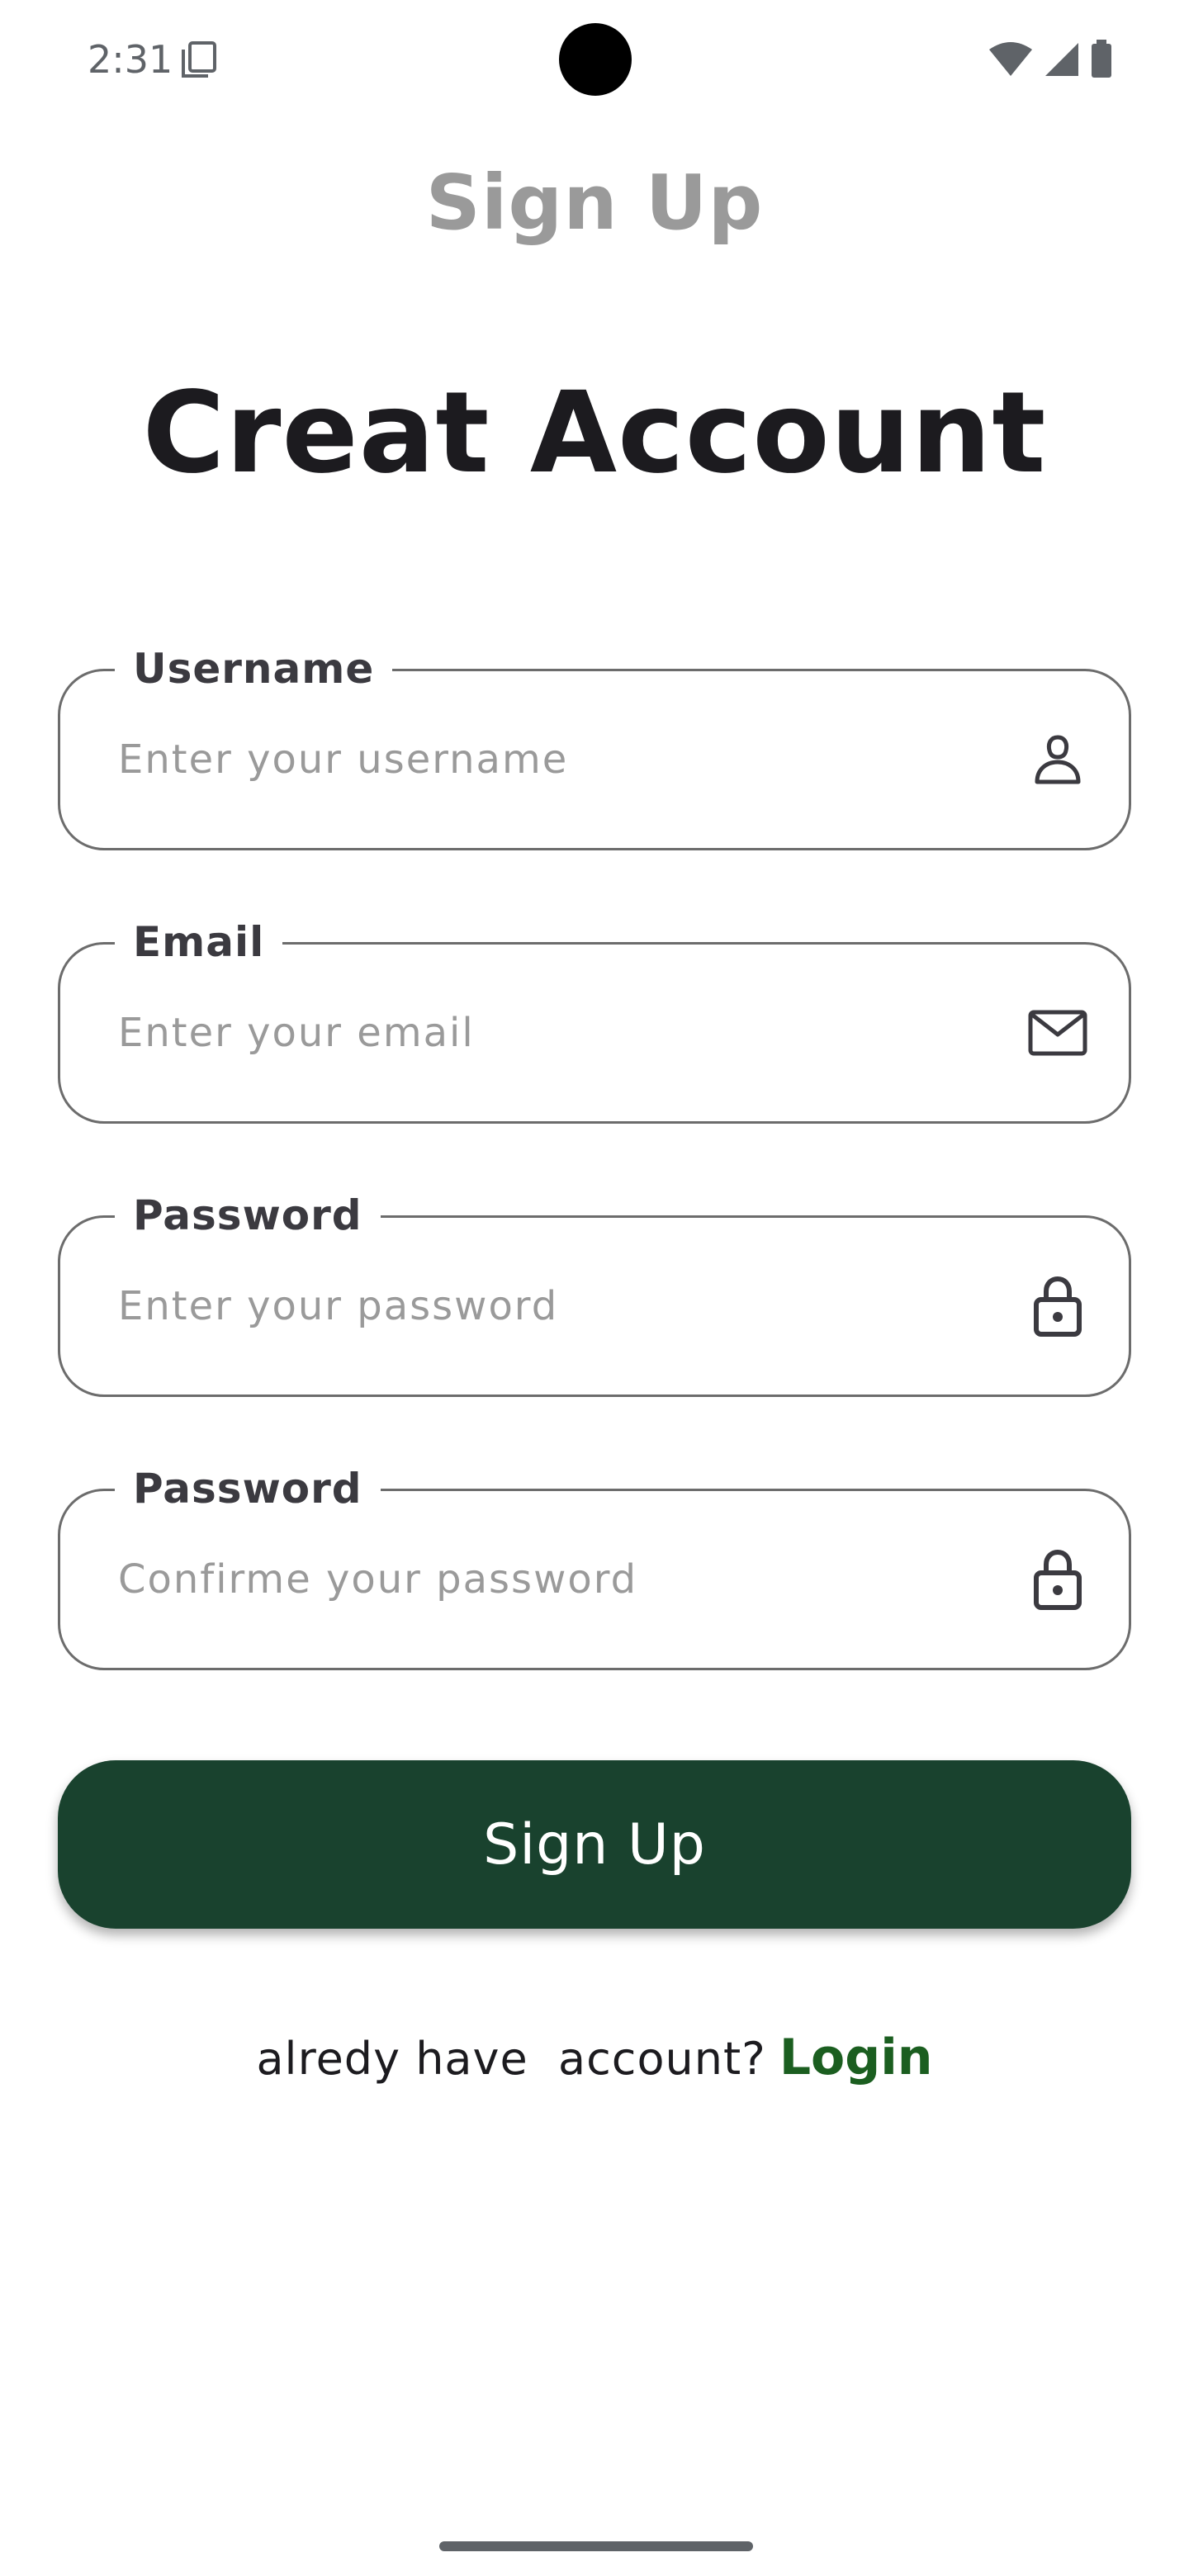  I want to click on home-indicator, so click(596, 2546).